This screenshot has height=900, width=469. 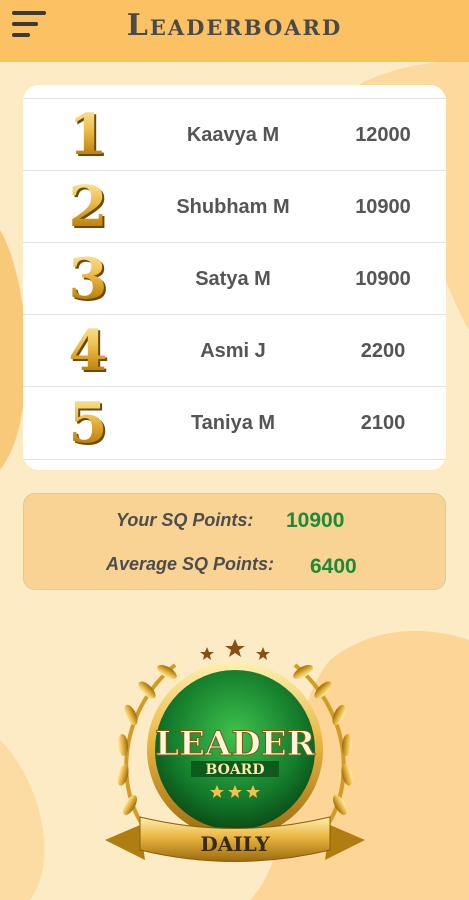 I want to click on app-header: Leaderboard, so click(x=234, y=31).